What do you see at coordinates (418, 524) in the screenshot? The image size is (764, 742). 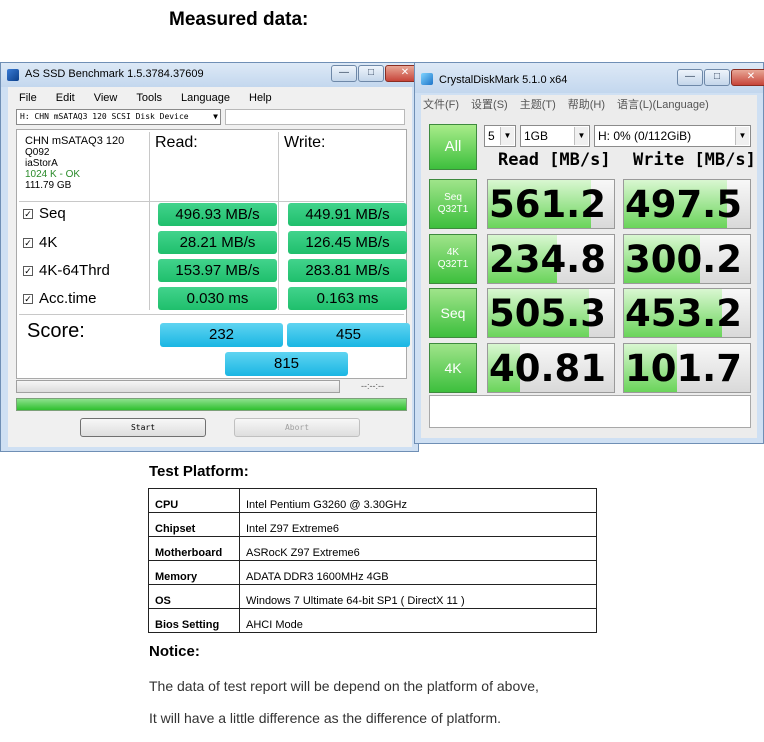 I see `spec-value: Intel Z97 Extreme6` at bounding box center [418, 524].